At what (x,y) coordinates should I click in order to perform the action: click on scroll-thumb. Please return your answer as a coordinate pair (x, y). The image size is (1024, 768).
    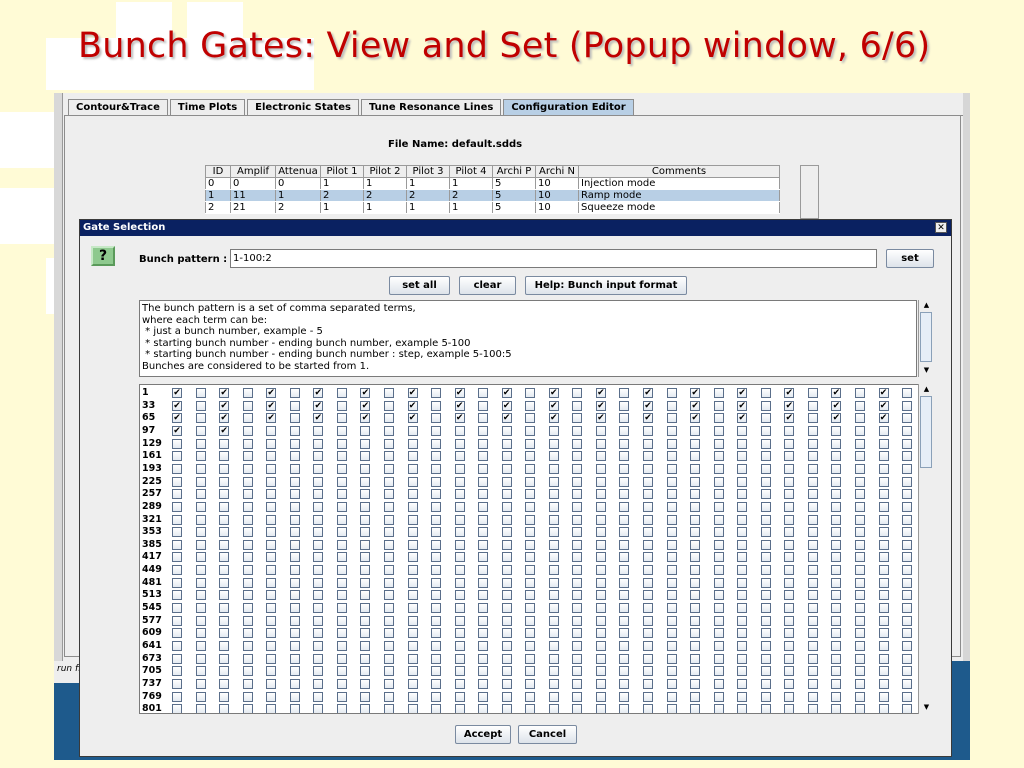
    Looking at the image, I should click on (926, 337).